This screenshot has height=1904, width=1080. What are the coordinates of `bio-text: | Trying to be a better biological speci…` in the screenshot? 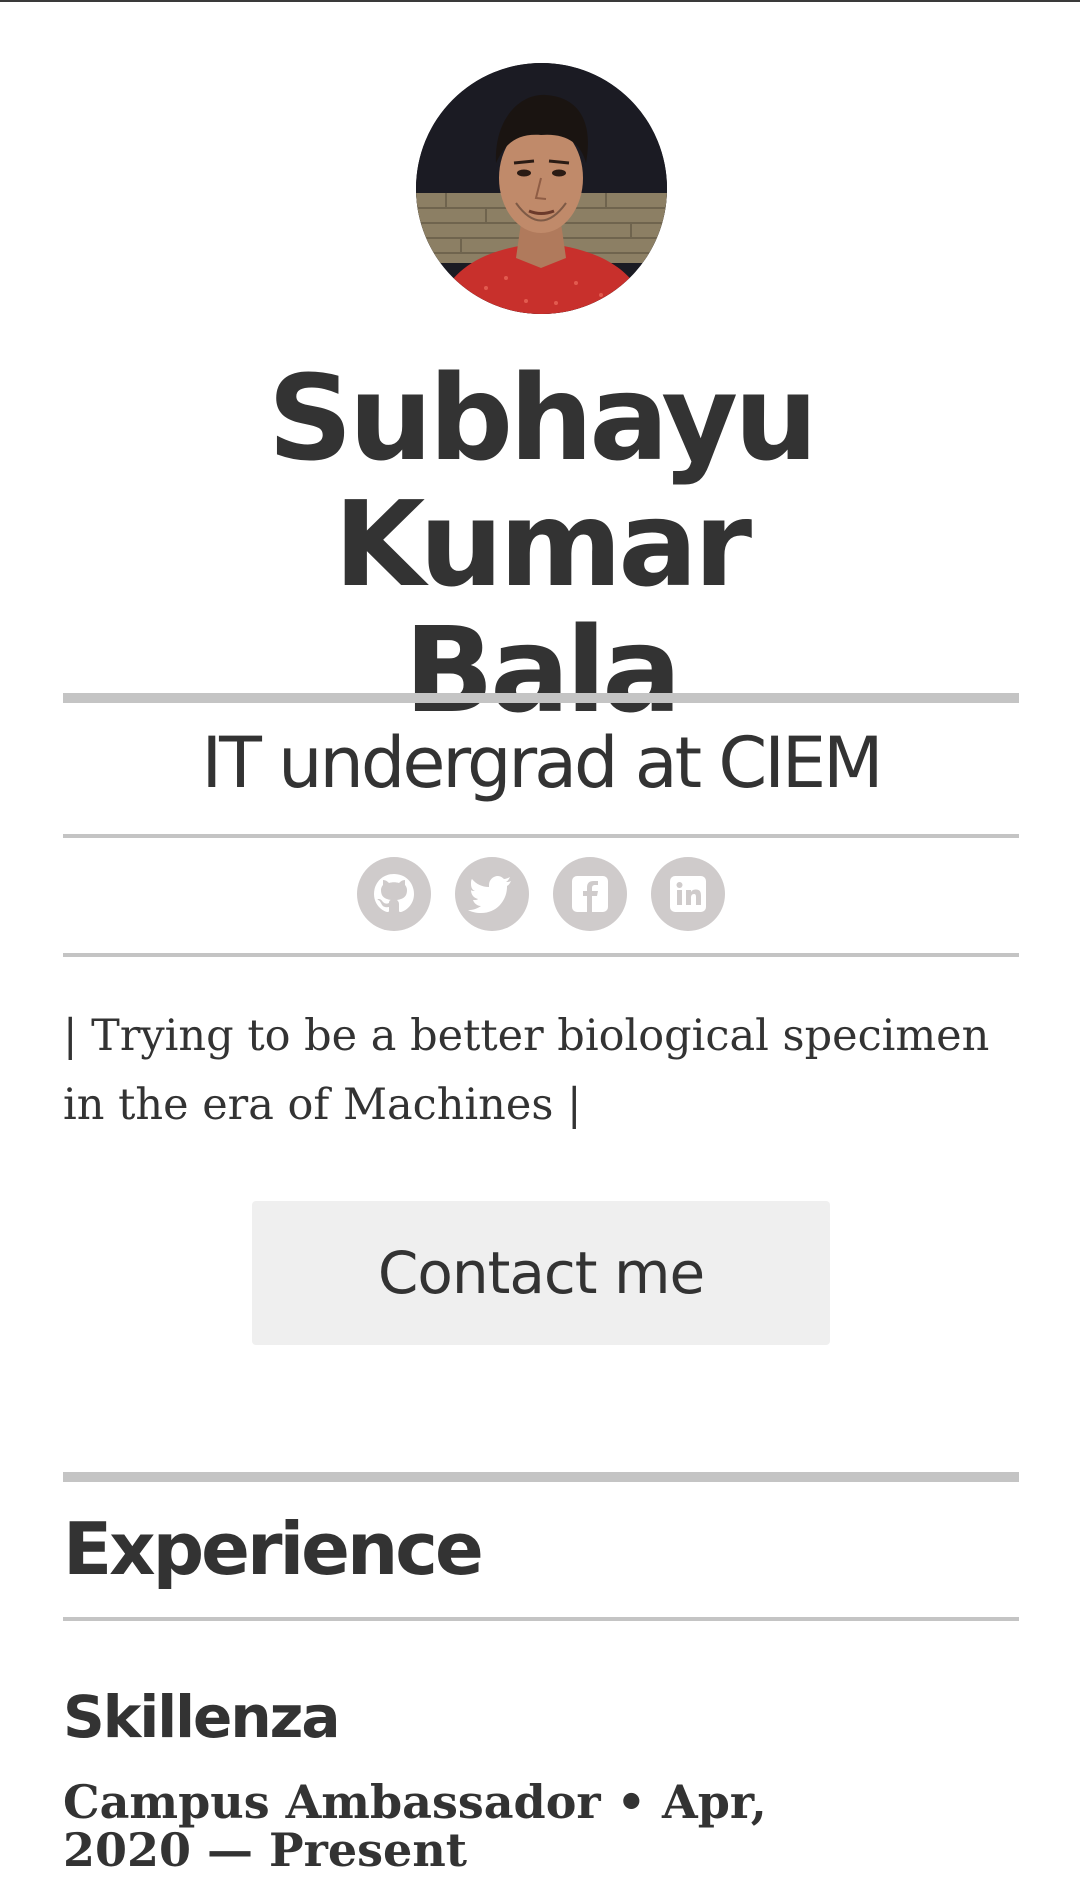 It's located at (526, 1070).